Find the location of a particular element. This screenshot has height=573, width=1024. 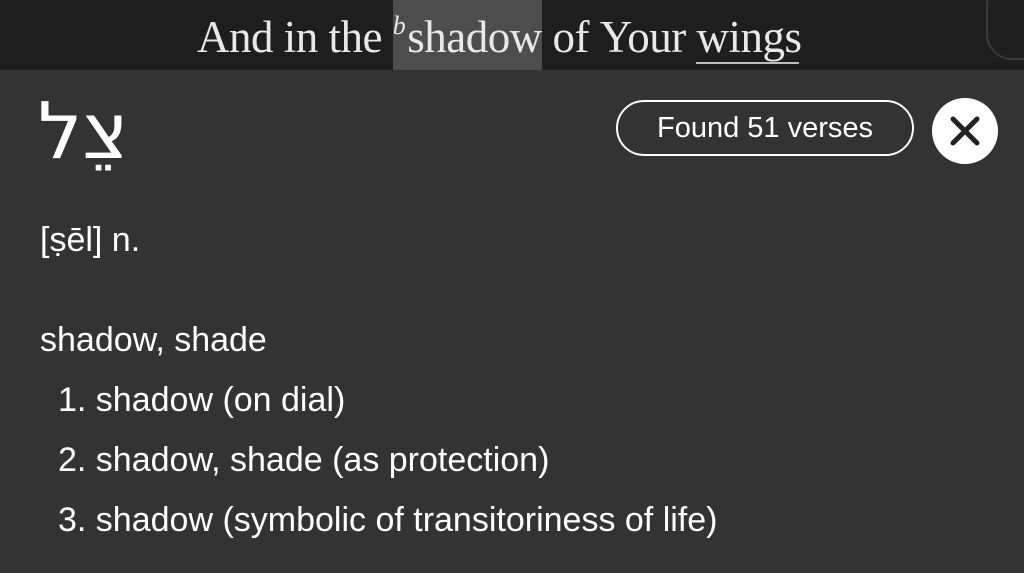

verse-bar: And in the bshadow of Your wings is located at coordinates (512, 35).